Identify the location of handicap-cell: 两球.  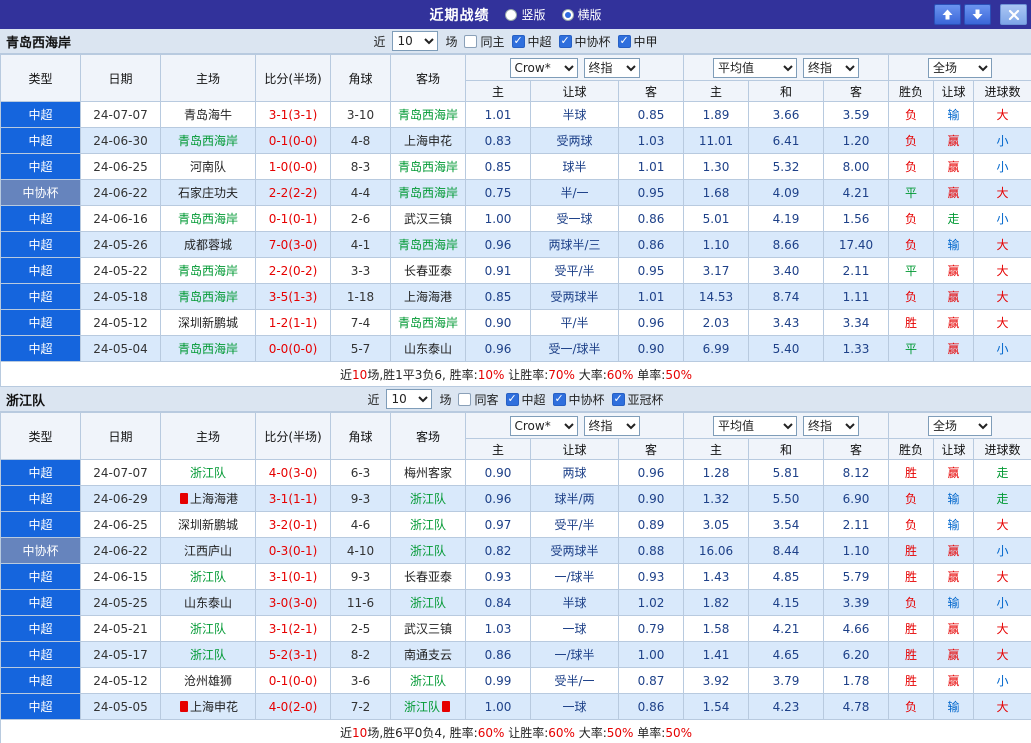
(574, 472).